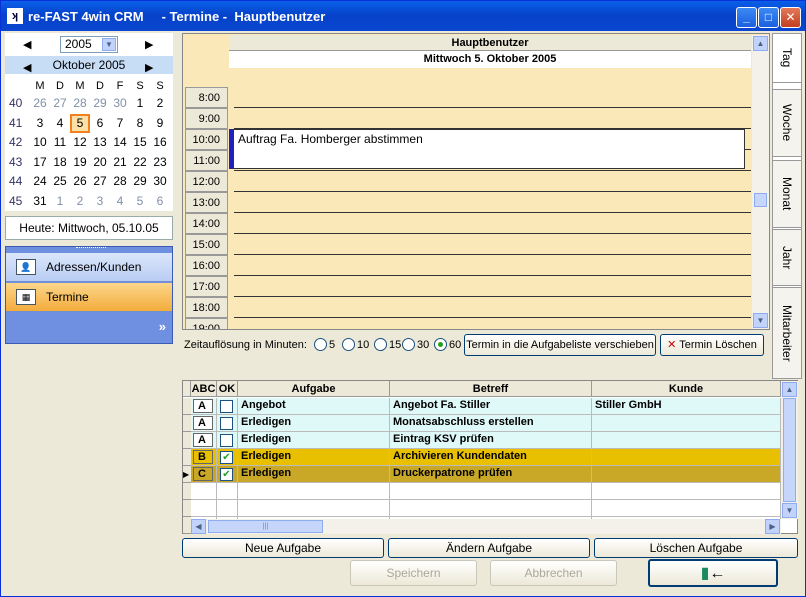  I want to click on column-header-betreff: Betreff, so click(491, 389).